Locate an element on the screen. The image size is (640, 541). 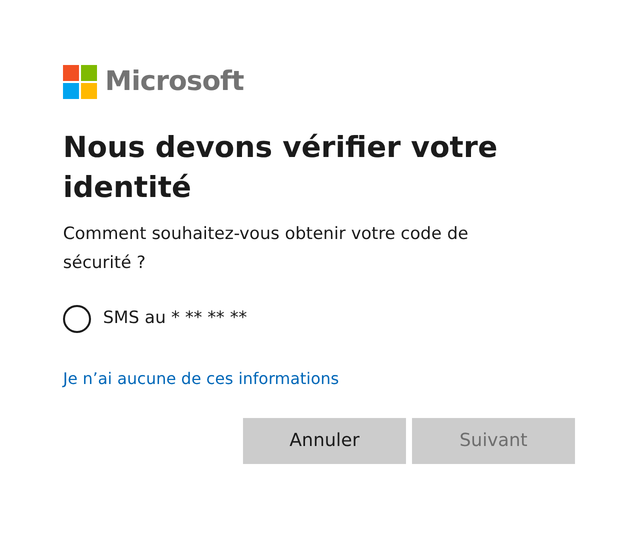
question-text: Comment souhaitez-vous obtenir votre code de sécurité ? is located at coordinates (266, 248).